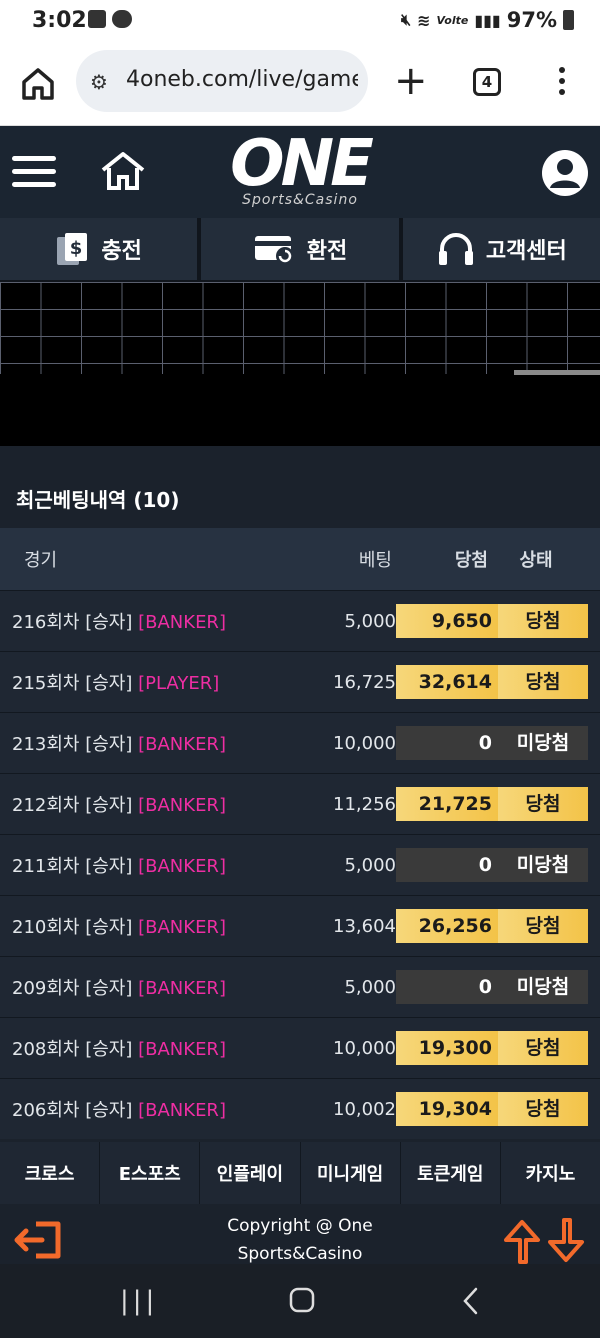 The width and height of the screenshot is (600, 1338). I want to click on header-bet: 베팅, so click(375, 560).